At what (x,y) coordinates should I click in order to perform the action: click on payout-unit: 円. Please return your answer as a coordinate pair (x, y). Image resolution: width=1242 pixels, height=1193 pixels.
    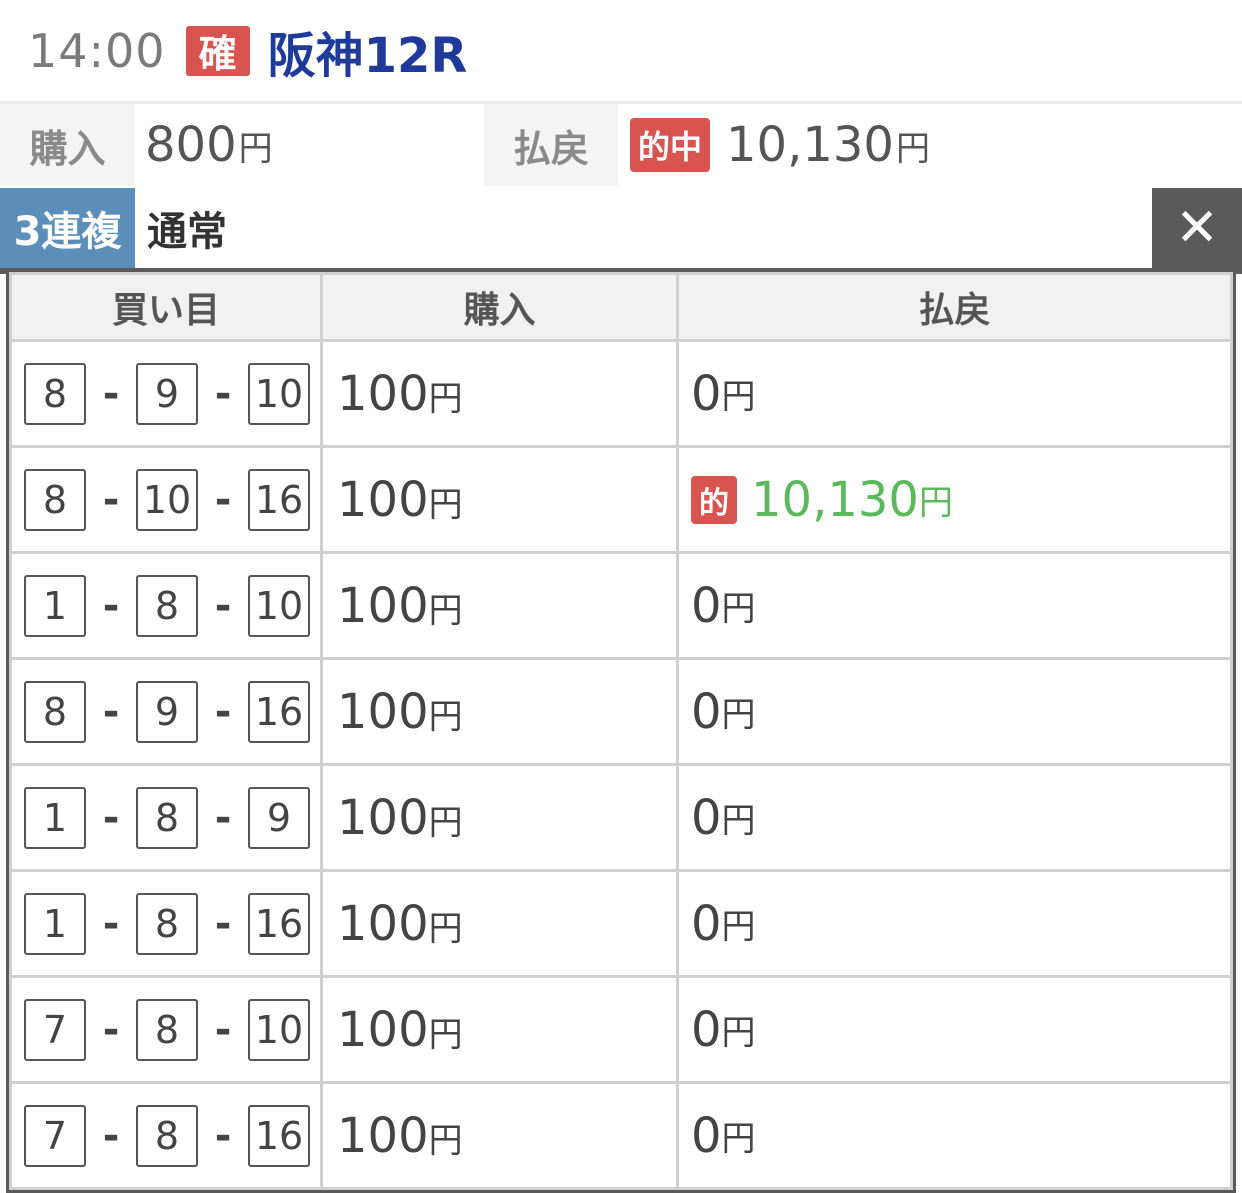
    Looking at the image, I should click on (912, 148).